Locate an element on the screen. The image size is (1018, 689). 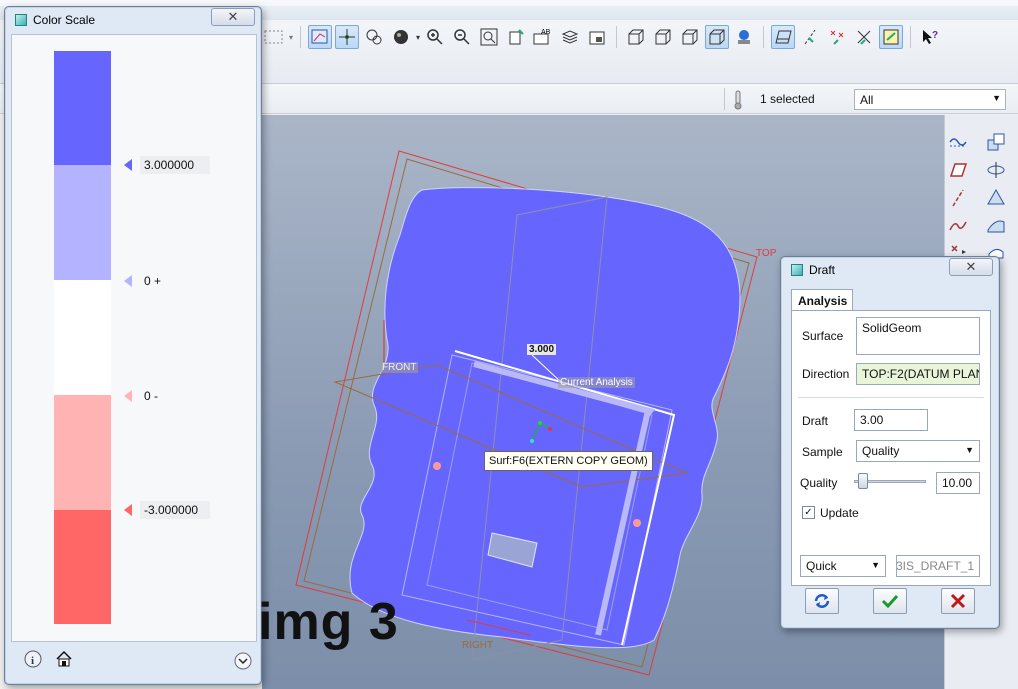
repaint-icon is located at coordinates (516, 37).